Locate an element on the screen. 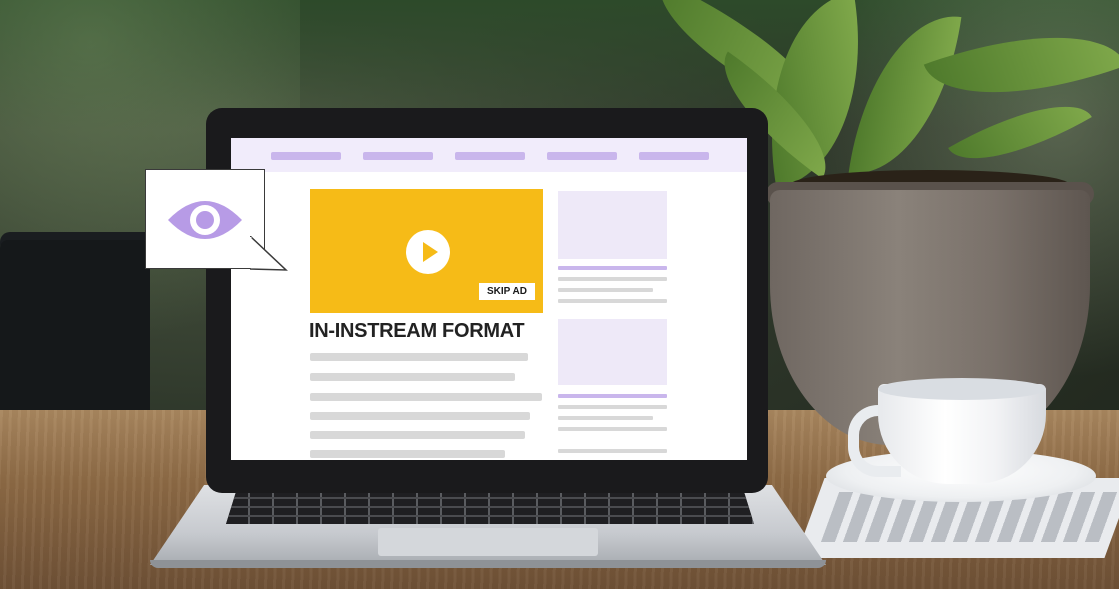 The height and width of the screenshot is (589, 1119). laptop-edge is located at coordinates (488, 564).